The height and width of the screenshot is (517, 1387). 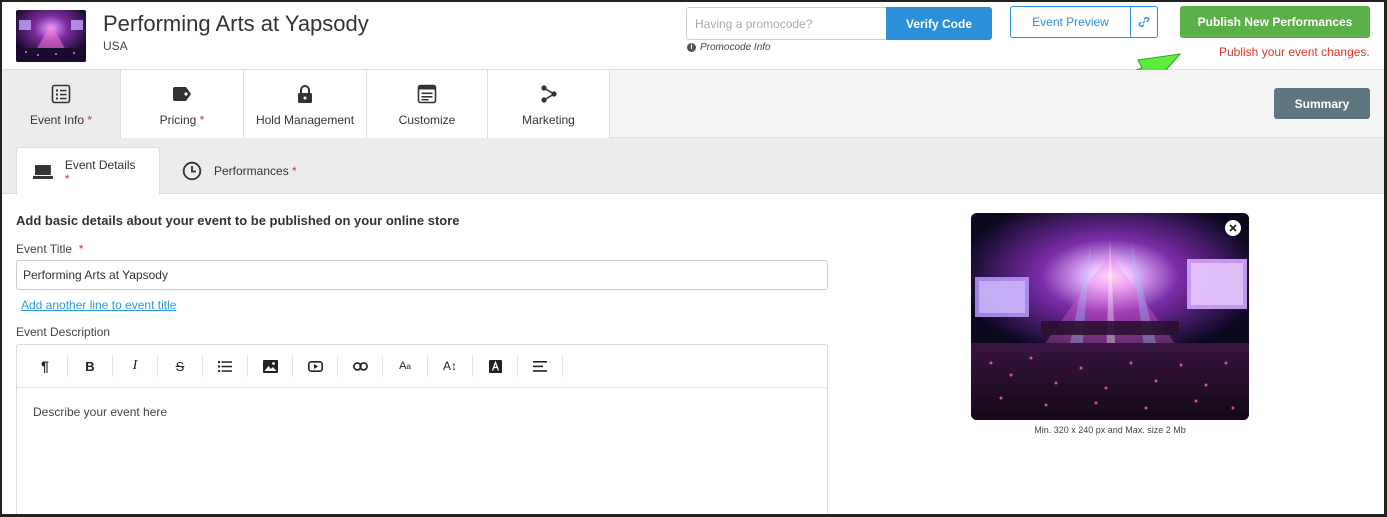 What do you see at coordinates (427, 120) in the screenshot?
I see `tab-customize-label: Customize` at bounding box center [427, 120].